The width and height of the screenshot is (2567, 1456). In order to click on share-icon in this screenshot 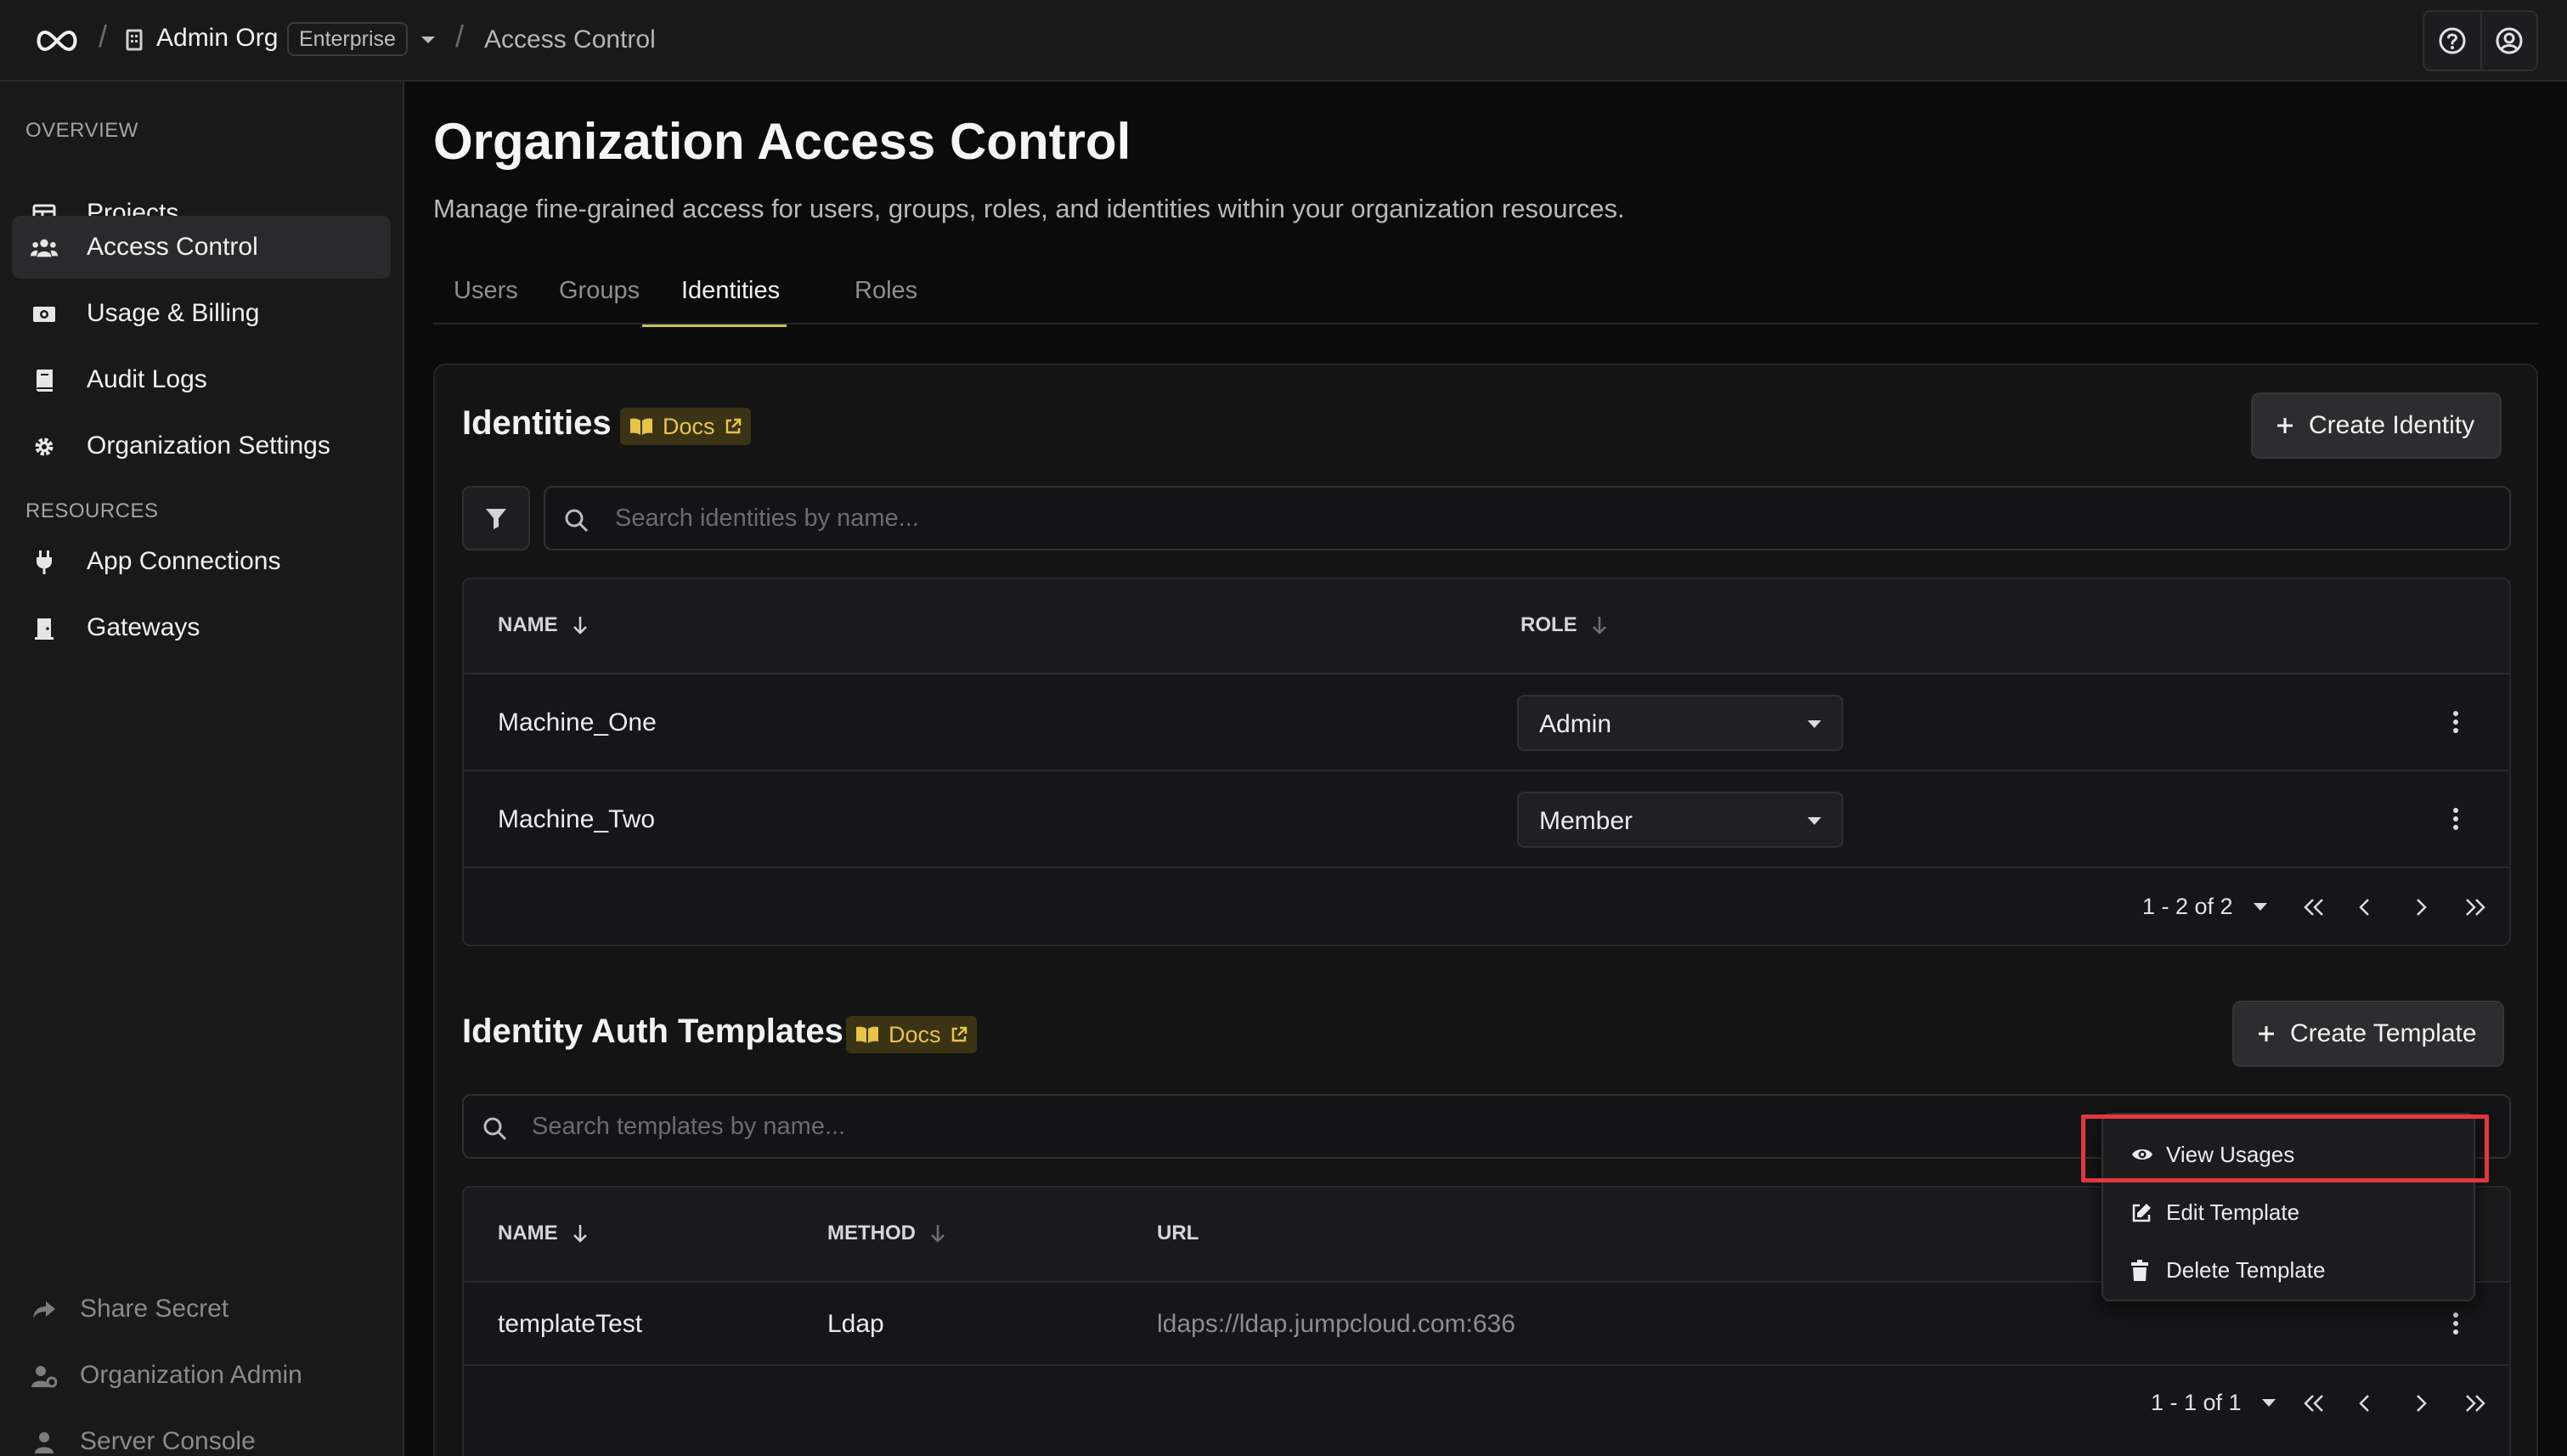, I will do `click(44, 1310)`.